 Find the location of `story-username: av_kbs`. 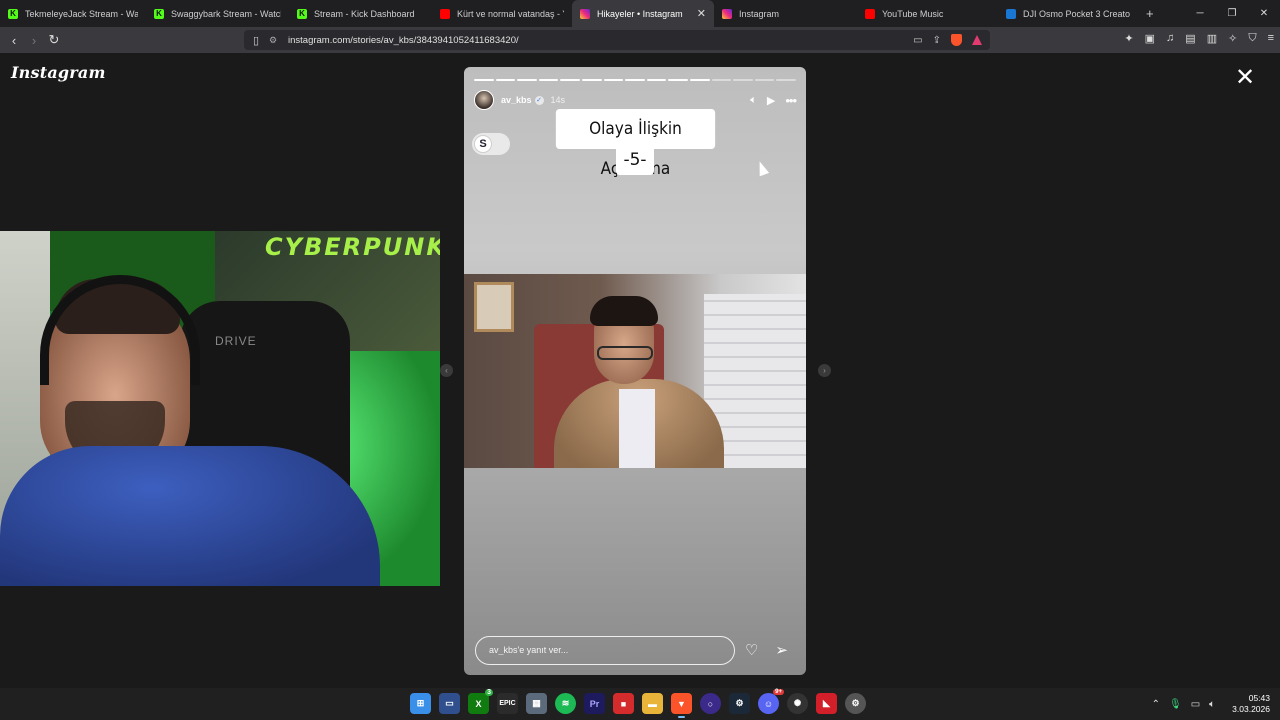

story-username: av_kbs is located at coordinates (516, 100).